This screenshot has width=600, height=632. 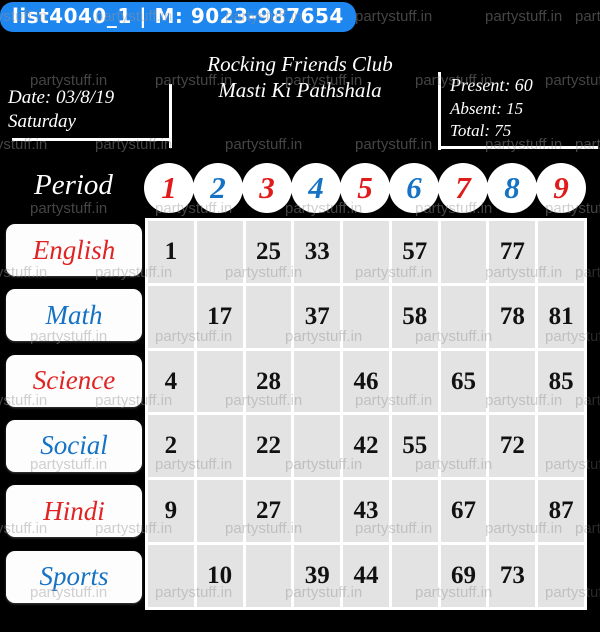 I want to click on ticket-cell: 67, so click(x=463, y=511).